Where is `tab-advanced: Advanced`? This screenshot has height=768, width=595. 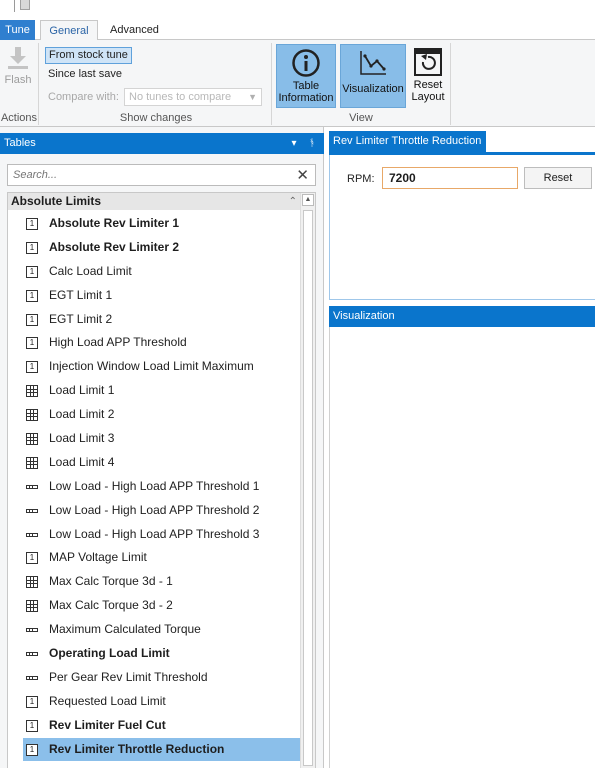 tab-advanced: Advanced is located at coordinates (134, 30).